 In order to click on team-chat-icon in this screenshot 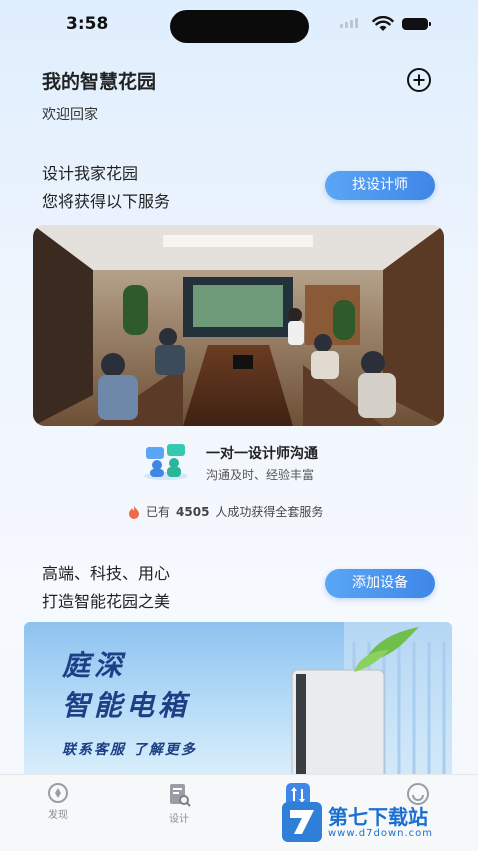, I will do `click(166, 462)`.